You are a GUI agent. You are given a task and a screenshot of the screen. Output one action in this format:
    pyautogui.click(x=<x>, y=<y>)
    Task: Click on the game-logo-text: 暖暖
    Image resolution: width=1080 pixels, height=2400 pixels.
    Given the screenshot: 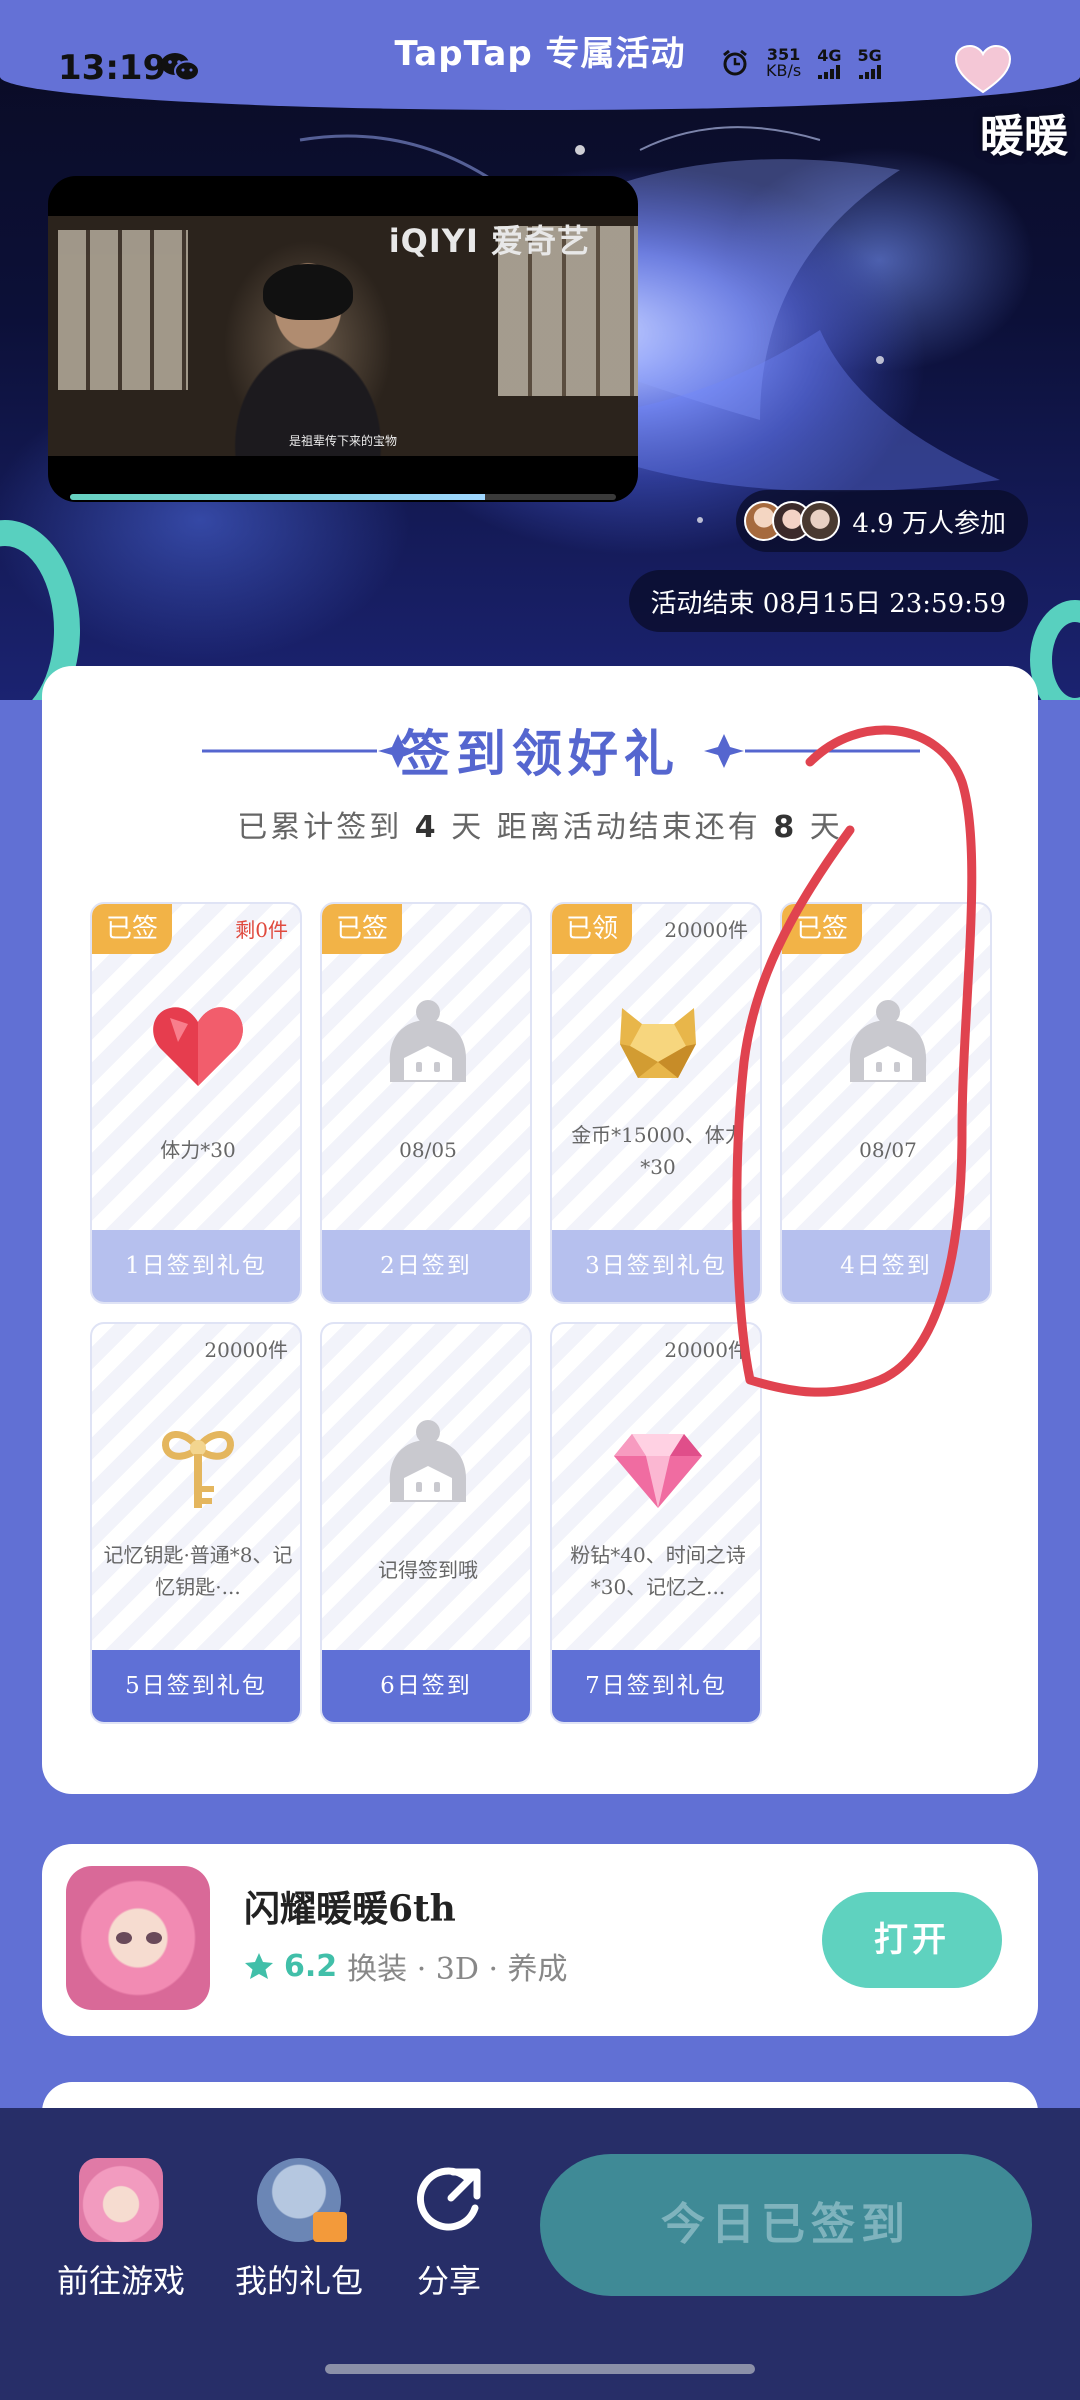 What is the action you would take?
    pyautogui.click(x=1024, y=136)
    